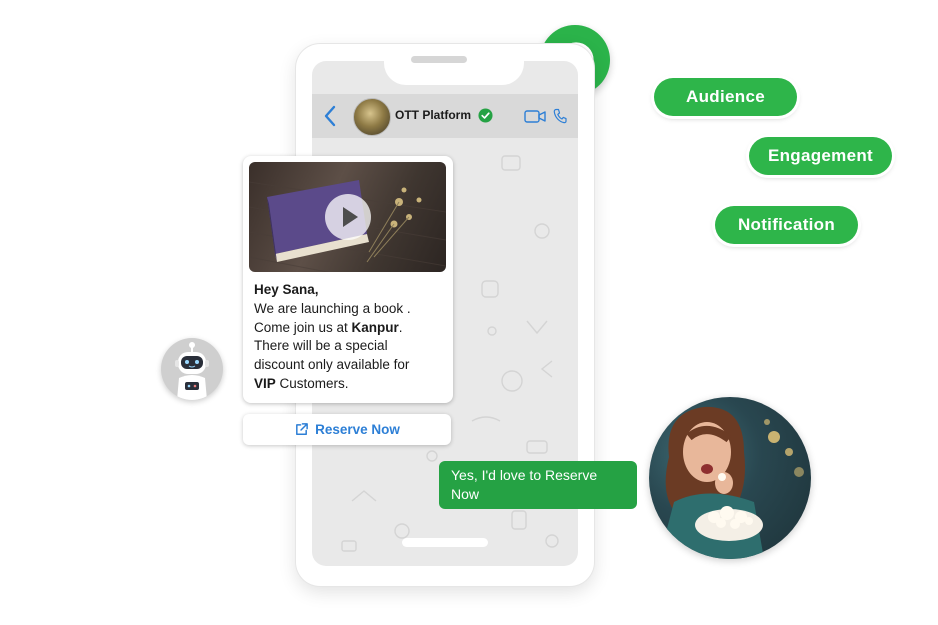 The width and height of the screenshot is (938, 625). What do you see at coordinates (332, 308) in the screenshot?
I see `message-line: We are launching a book .` at bounding box center [332, 308].